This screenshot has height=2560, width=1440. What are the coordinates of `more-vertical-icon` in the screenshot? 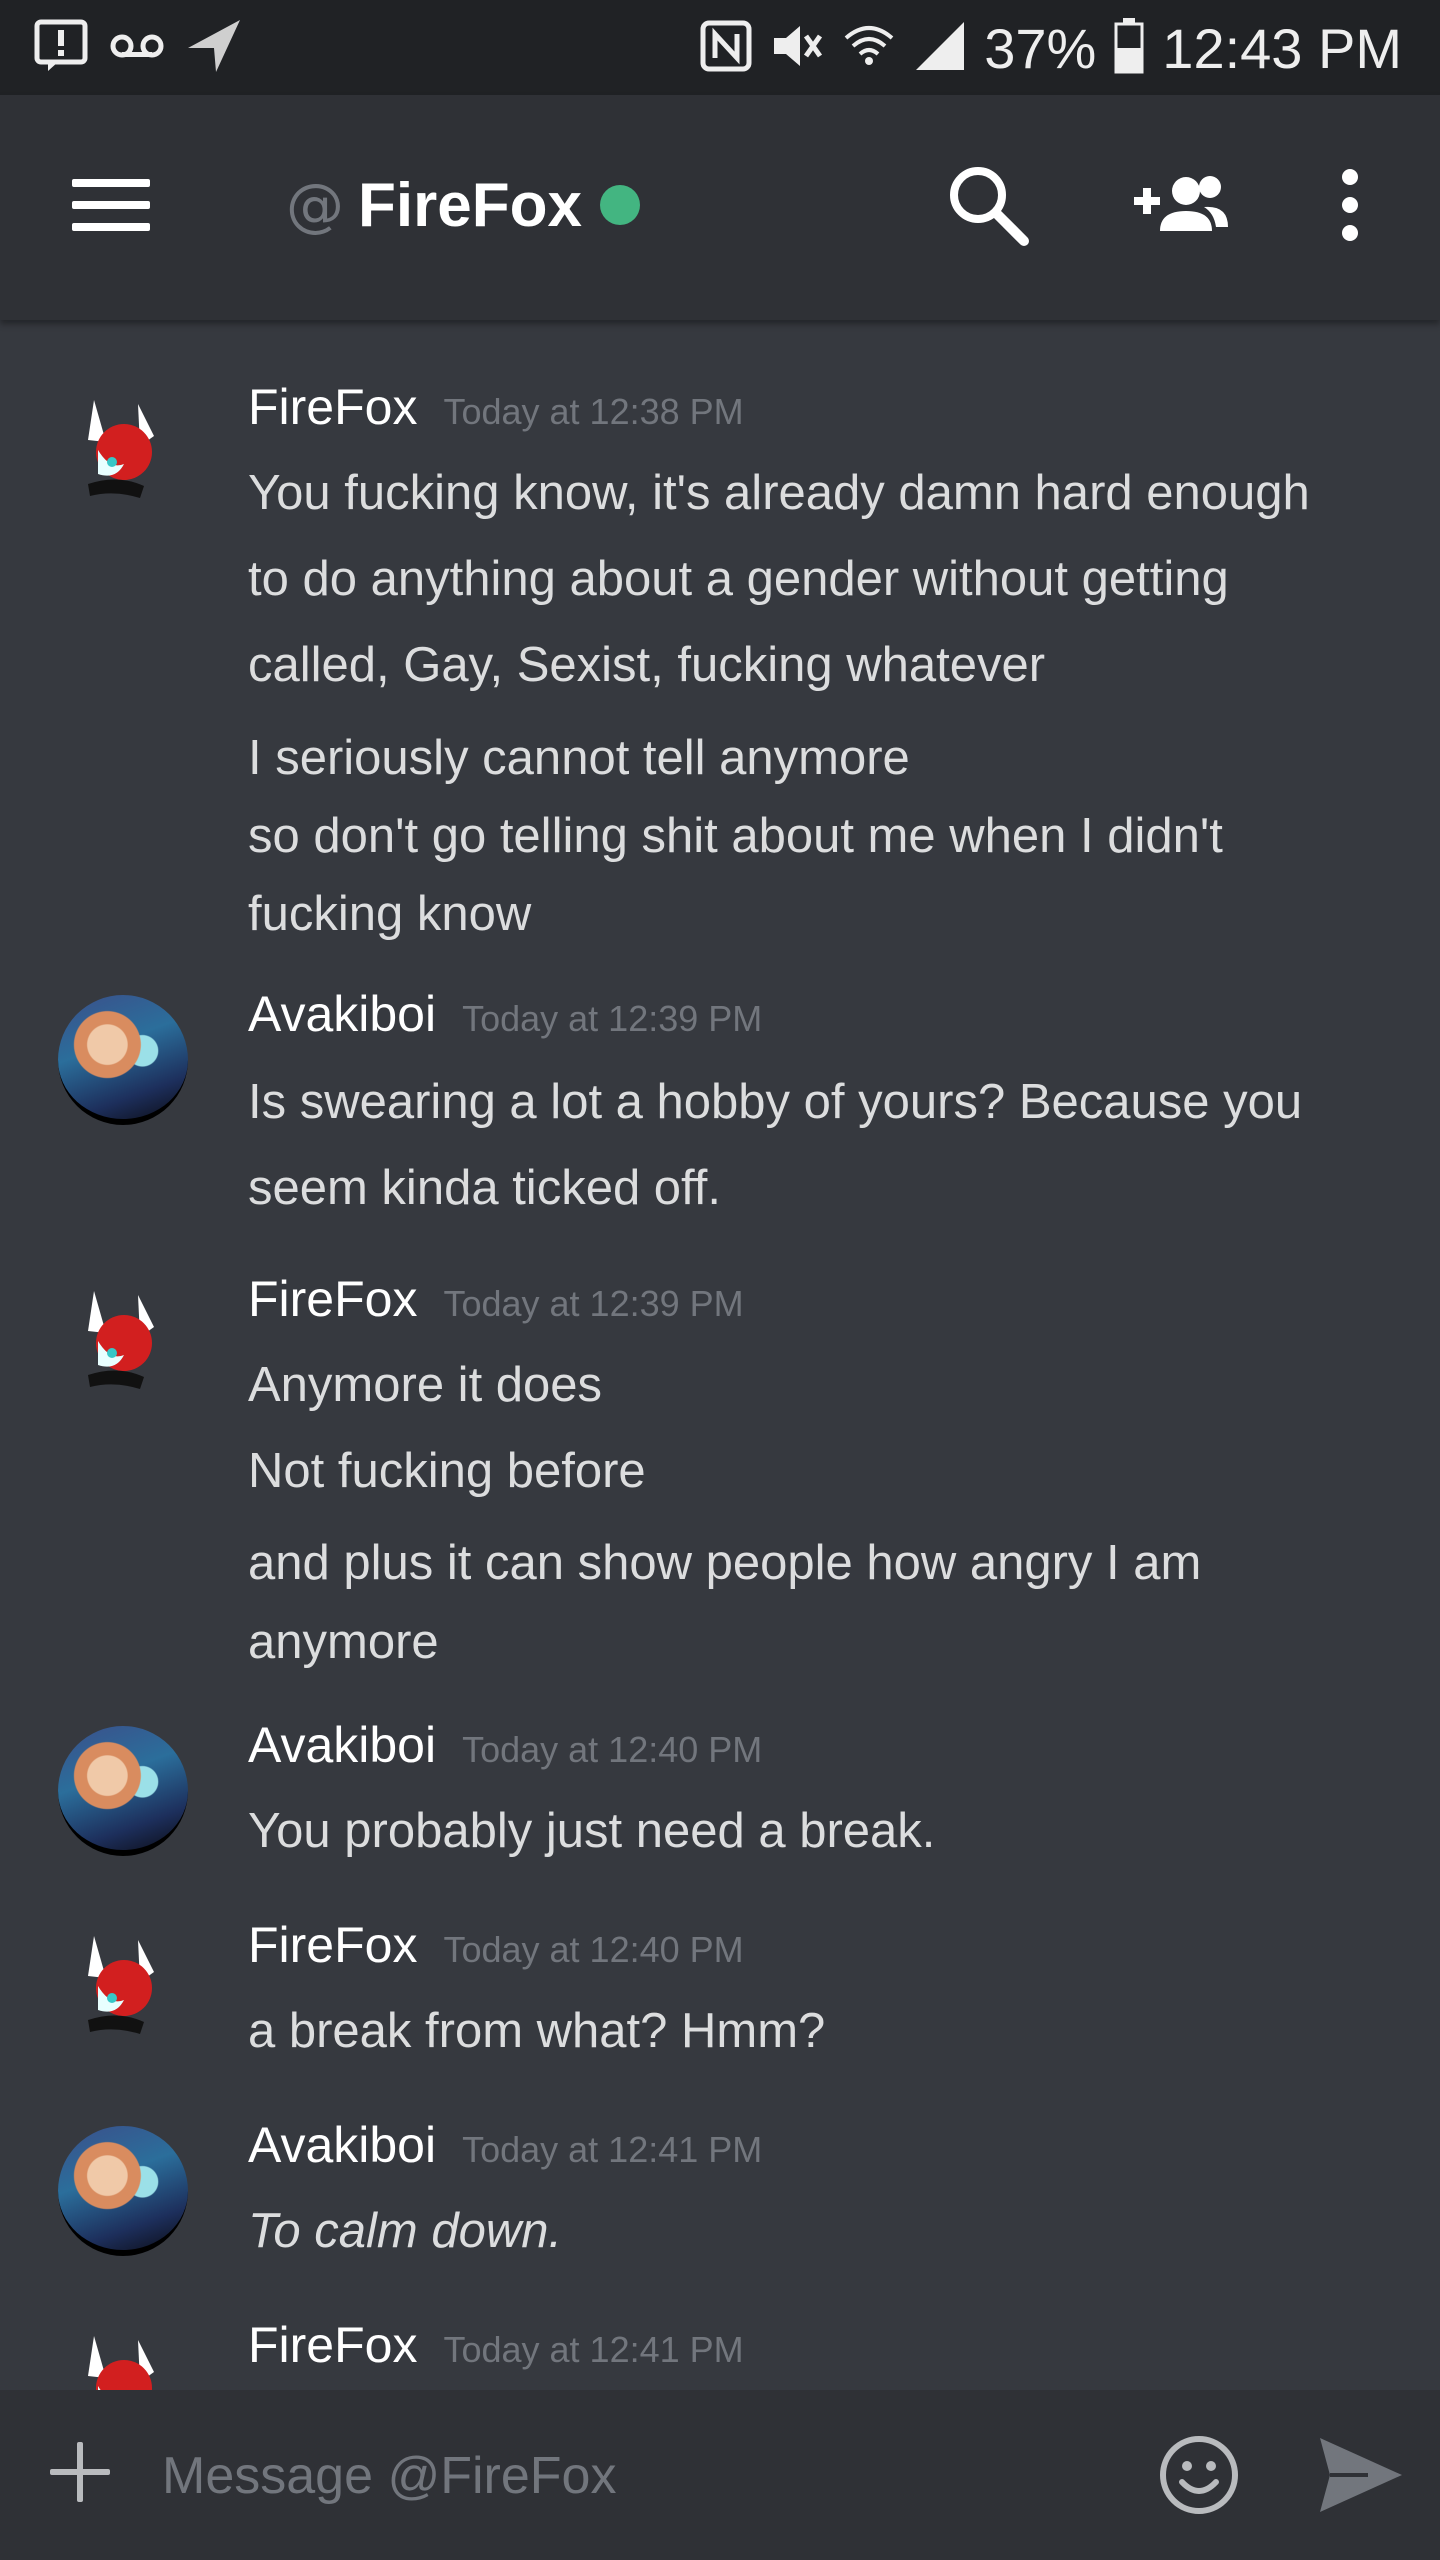 It's located at (1350, 205).